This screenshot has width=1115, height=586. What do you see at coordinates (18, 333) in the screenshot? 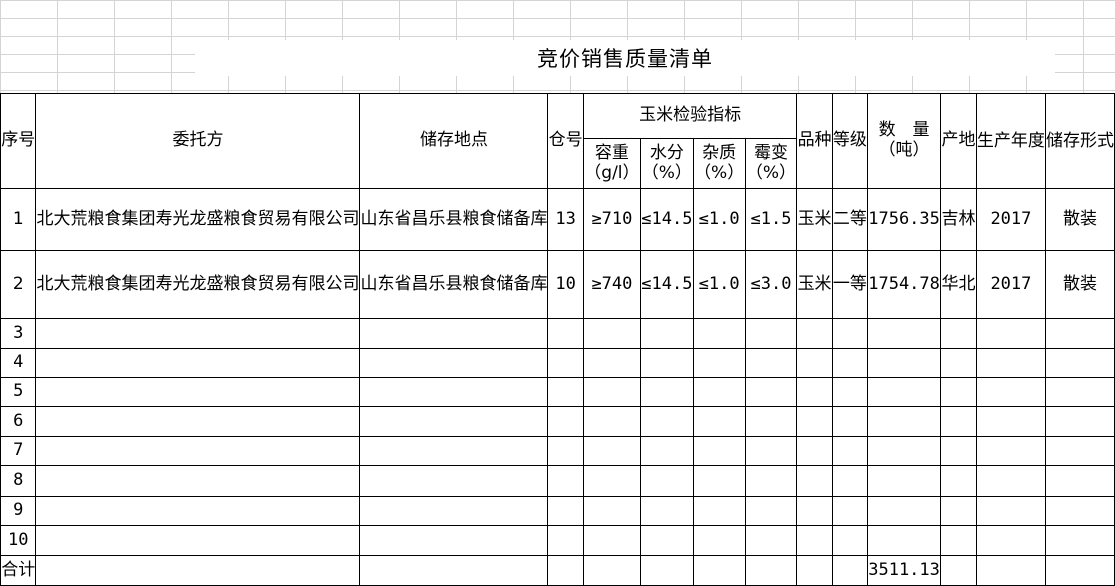
I see `cell-seq: 3` at bounding box center [18, 333].